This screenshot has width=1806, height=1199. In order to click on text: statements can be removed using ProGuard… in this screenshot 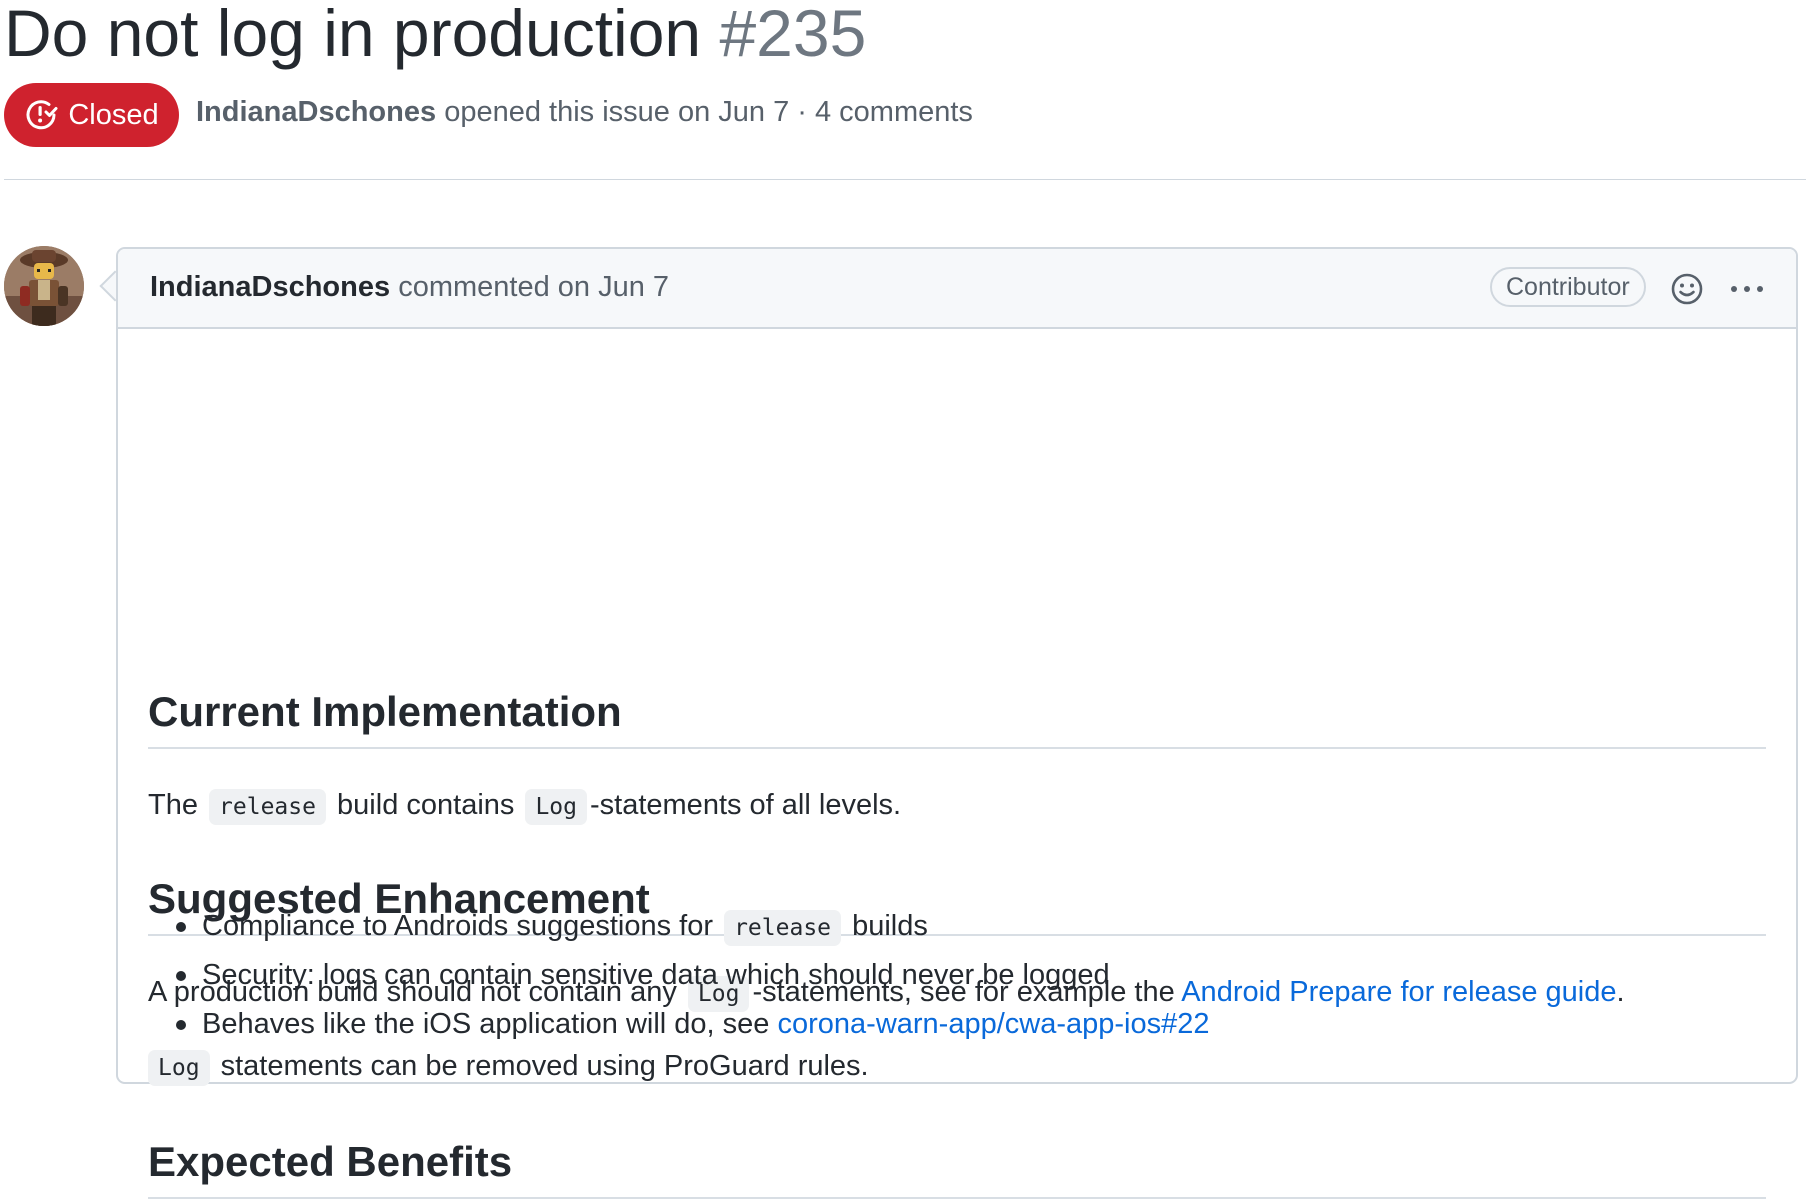, I will do `click(544, 1066)`.